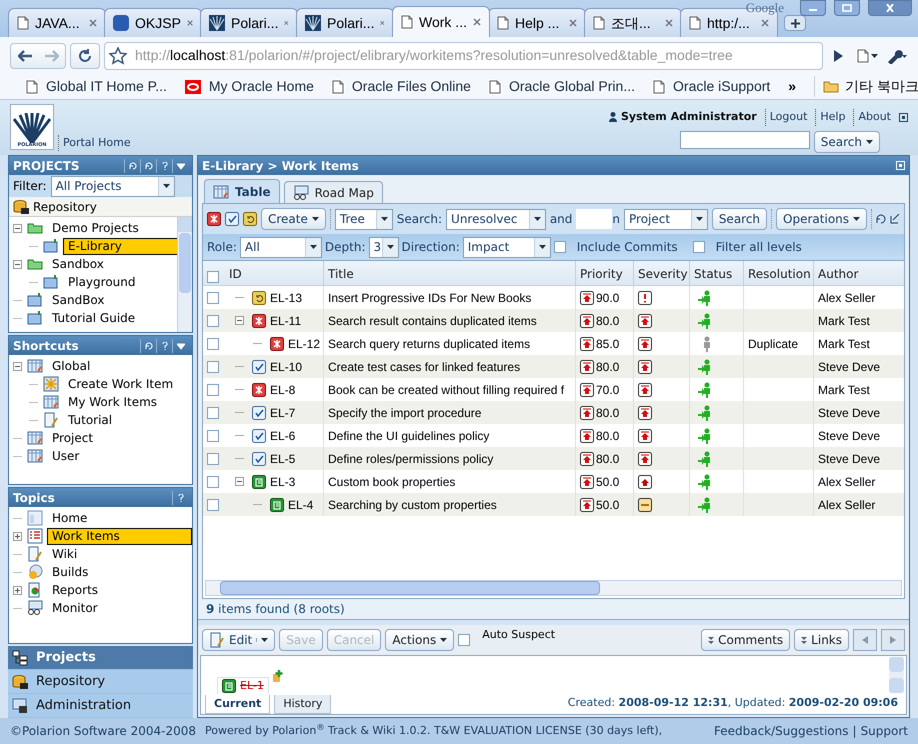 Image resolution: width=918 pixels, height=744 pixels. Describe the element at coordinates (237, 704) in the screenshot. I see `detail-tab: Current` at that location.